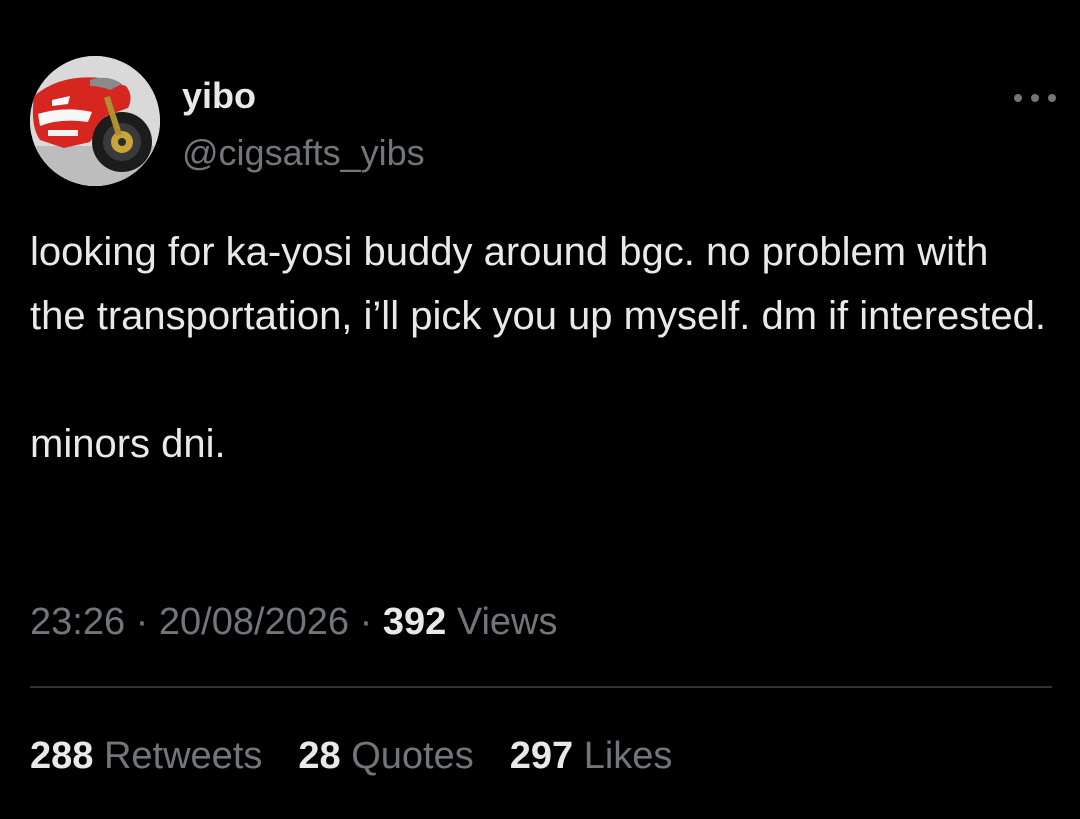  What do you see at coordinates (128, 444) in the screenshot?
I see `tweet-paragraph: minors dni.` at bounding box center [128, 444].